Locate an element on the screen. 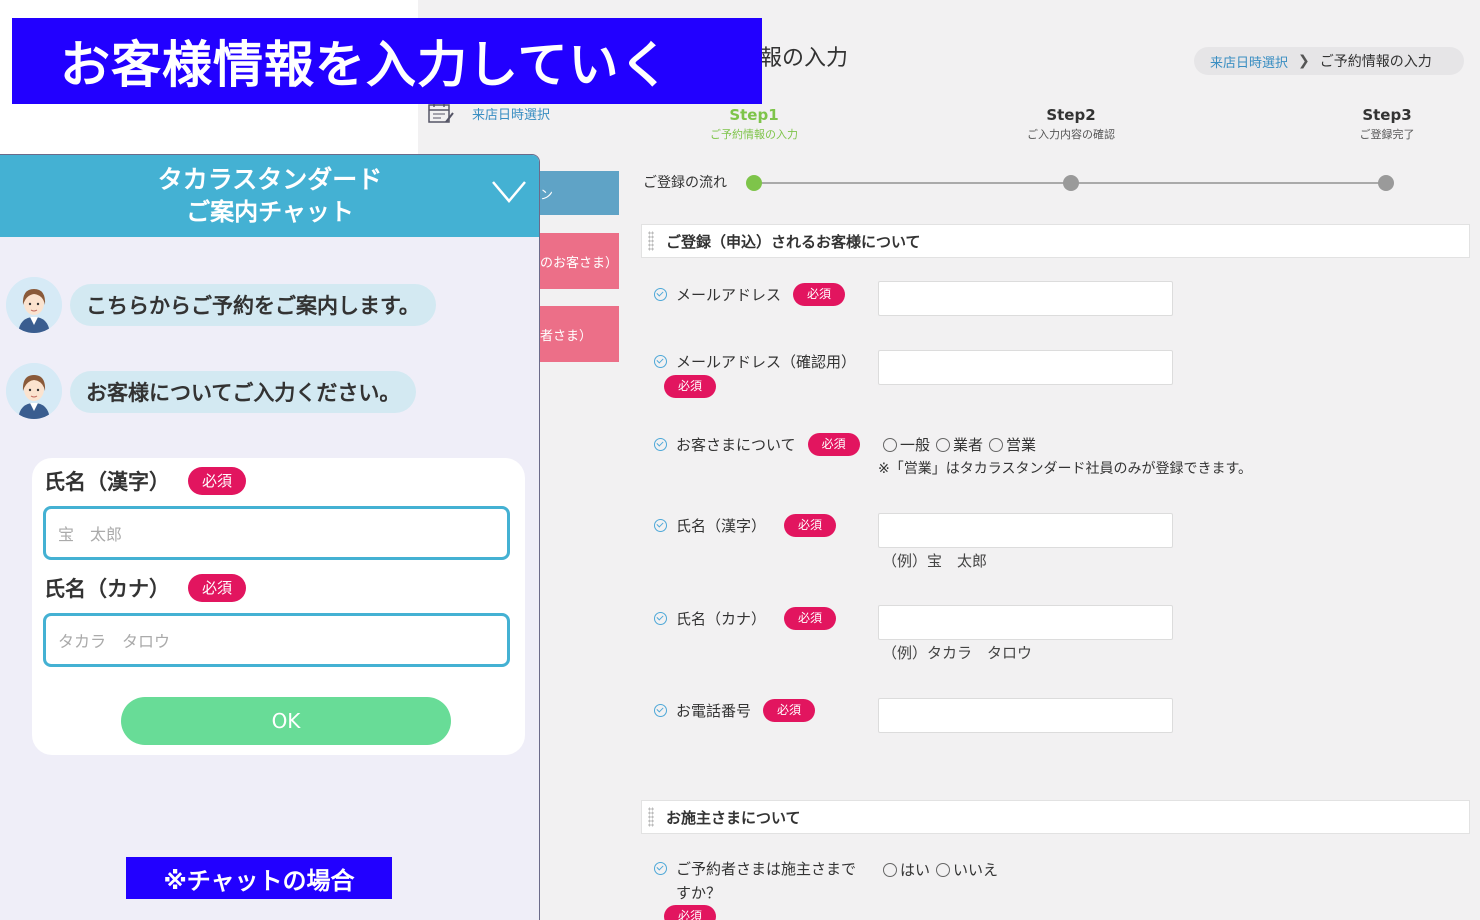  name-kanji-hint: （例）宝 太郎 is located at coordinates (935, 561).